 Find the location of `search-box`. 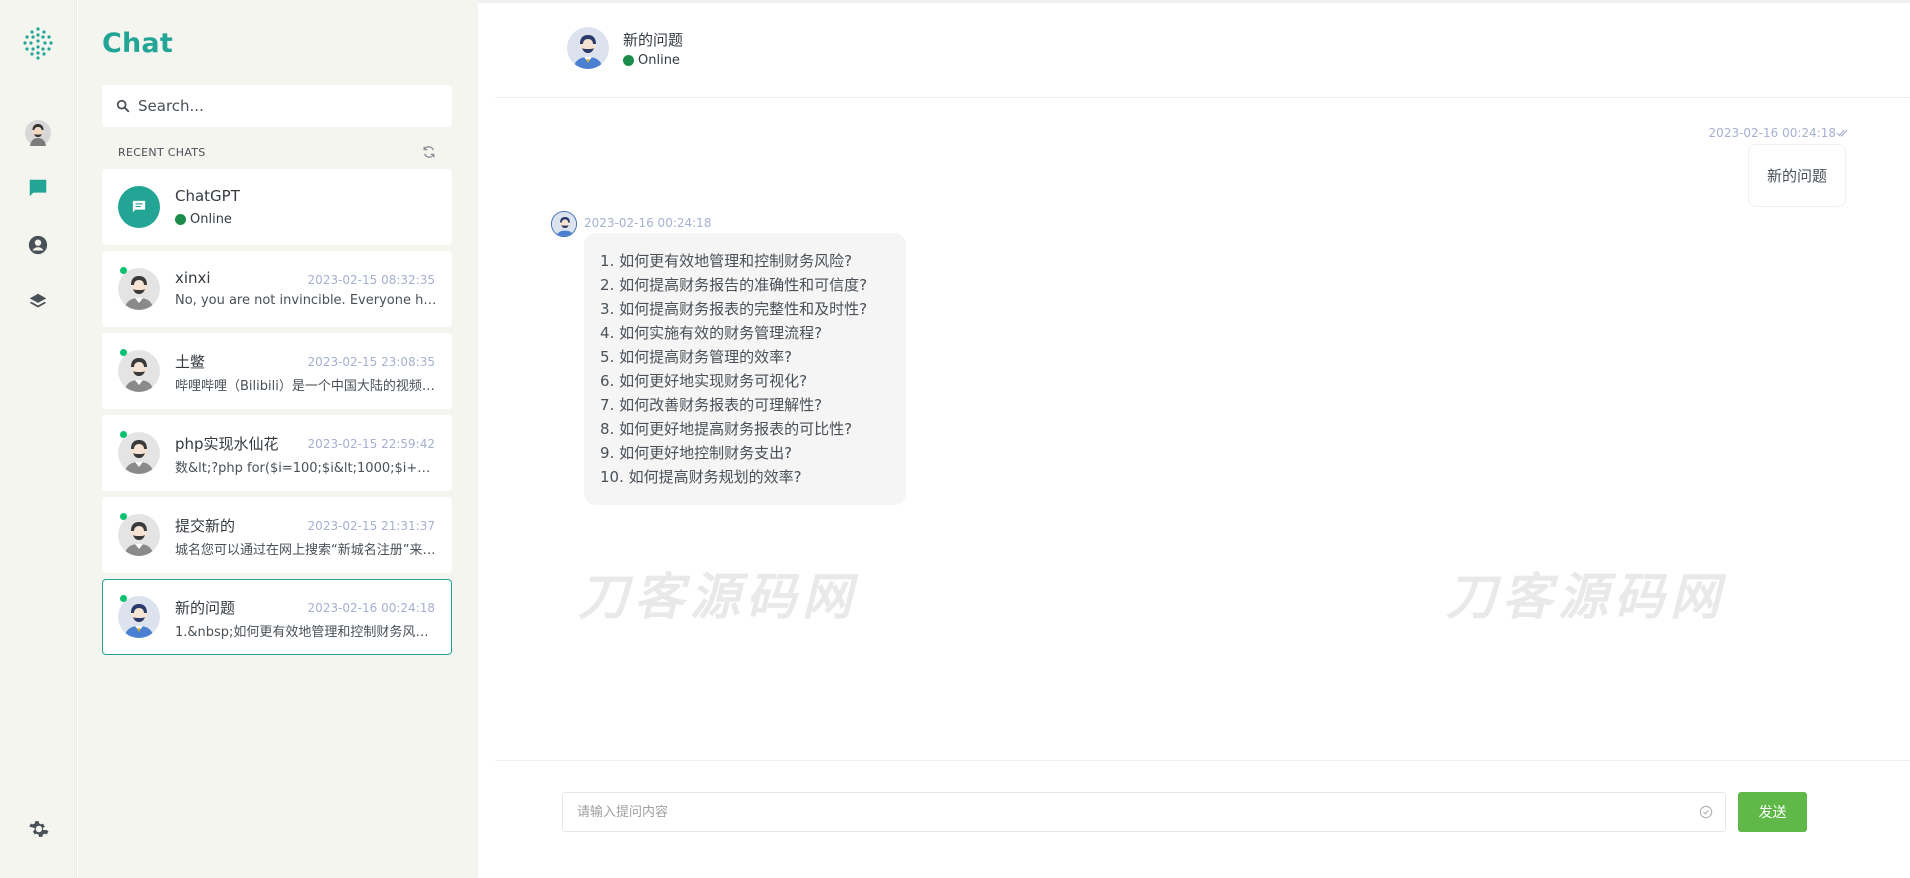

search-box is located at coordinates (277, 106).